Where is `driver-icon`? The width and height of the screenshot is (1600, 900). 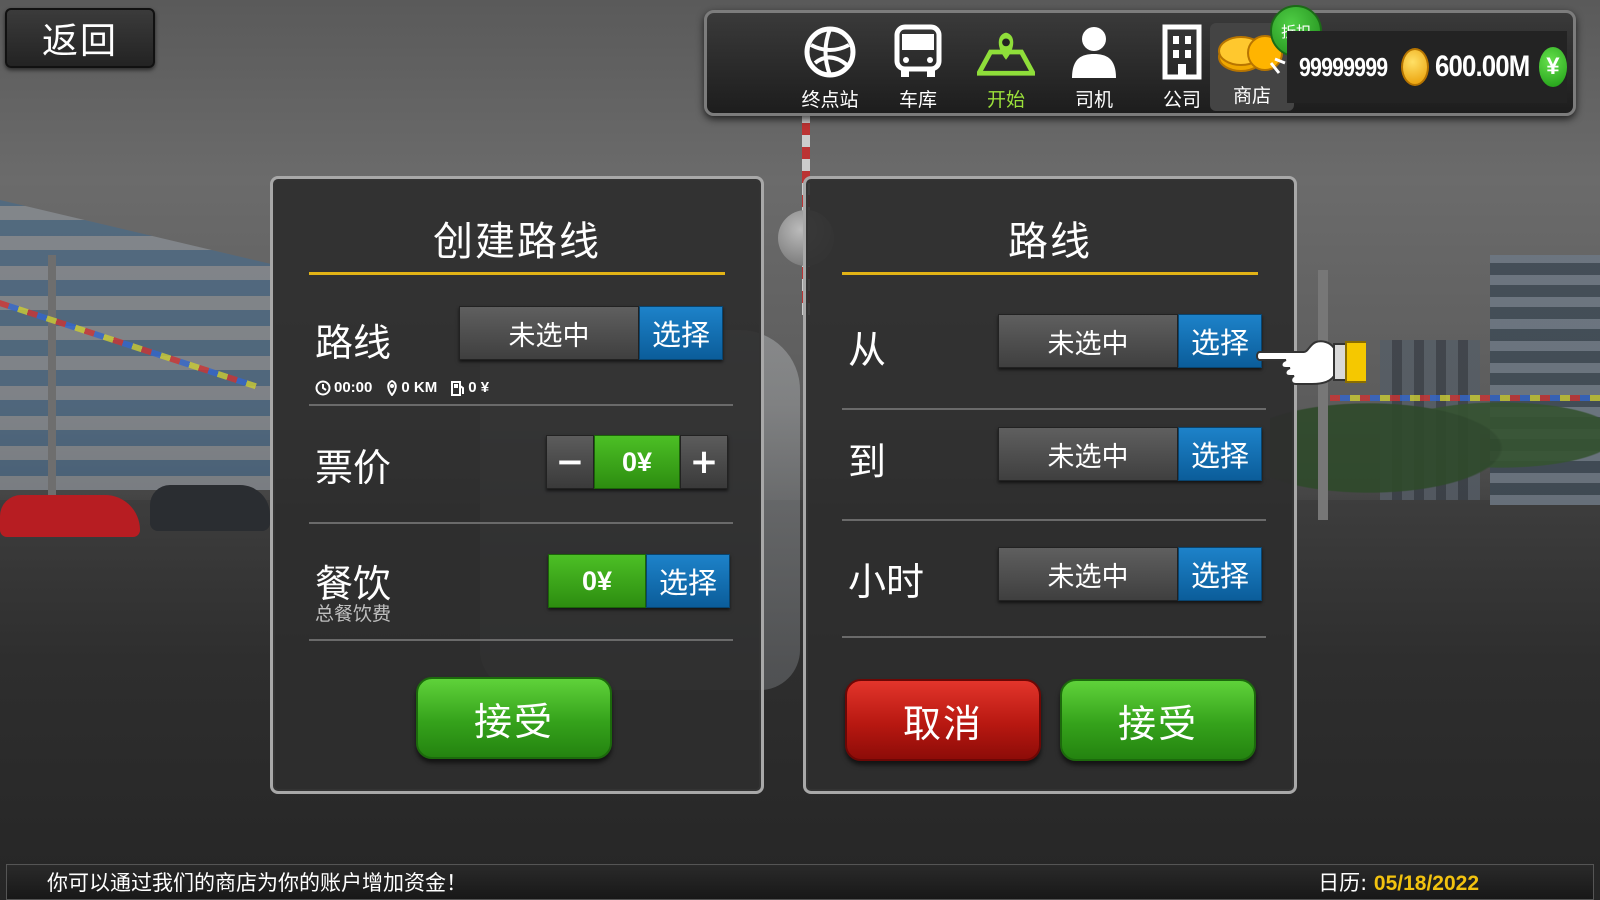
driver-icon is located at coordinates (1094, 52).